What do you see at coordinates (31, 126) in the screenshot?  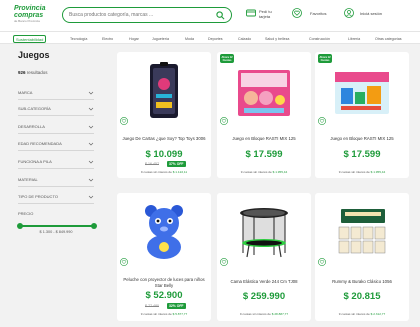 I see `filter-label: DESARROLLA` at bounding box center [31, 126].